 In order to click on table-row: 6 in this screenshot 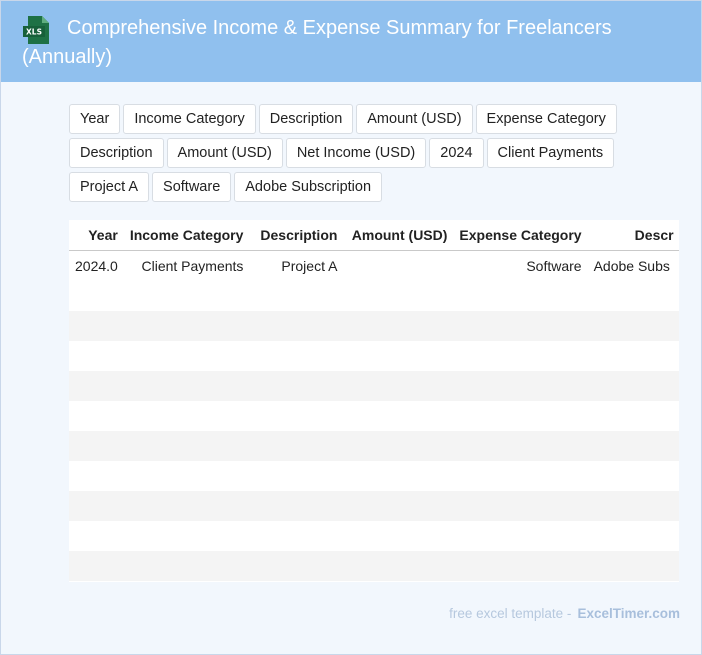, I will do `click(374, 446)`.